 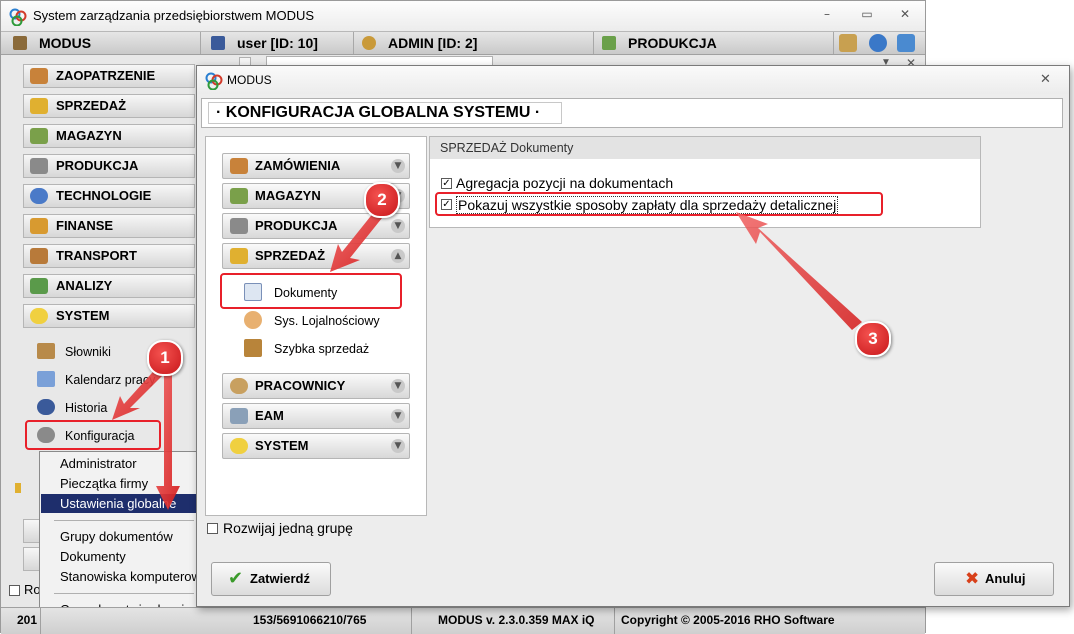 I want to click on callout-badge-2: 2, so click(x=382, y=200).